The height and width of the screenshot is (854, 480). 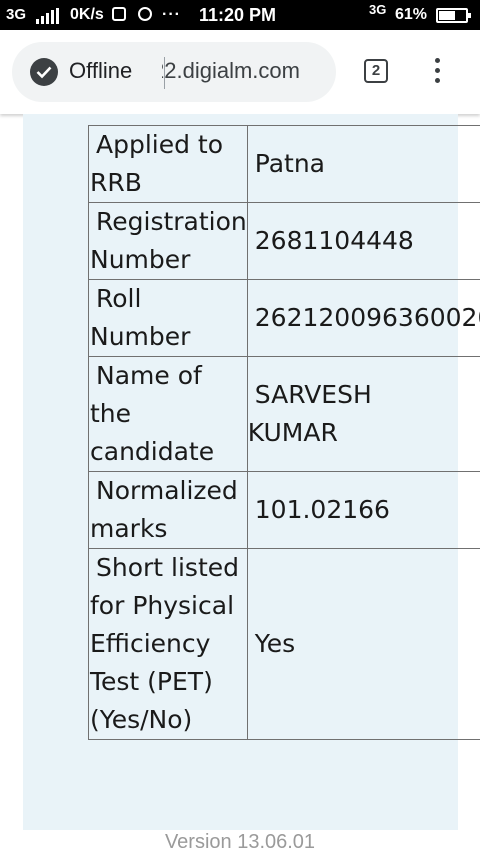 I want to click on row-value-cell: 262120096360020, so click(x=363, y=318).